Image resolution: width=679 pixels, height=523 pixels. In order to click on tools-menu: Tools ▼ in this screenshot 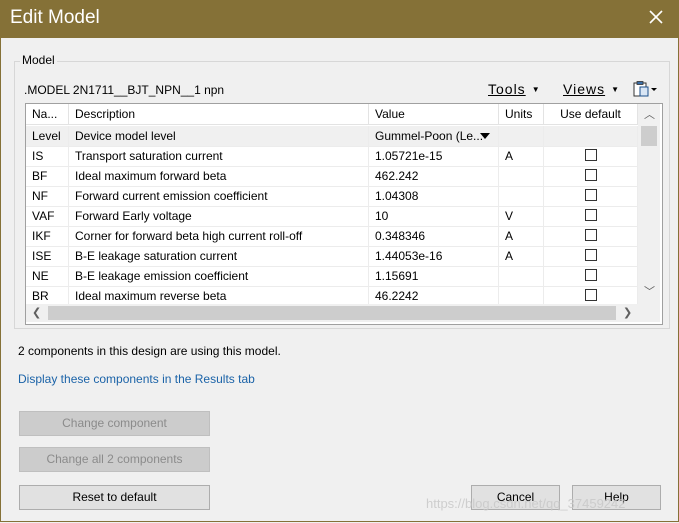, I will do `click(514, 89)`.